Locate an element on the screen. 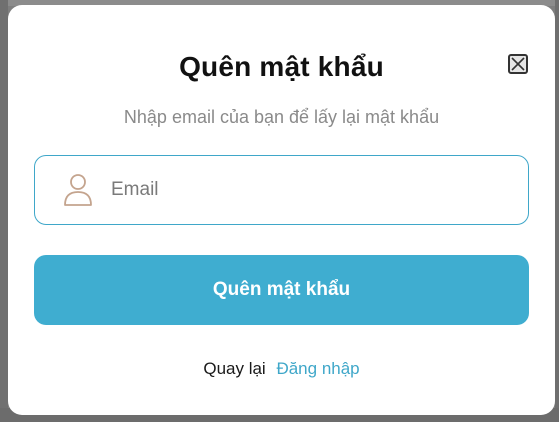 The width and height of the screenshot is (559, 422). email-field is located at coordinates (281, 190).